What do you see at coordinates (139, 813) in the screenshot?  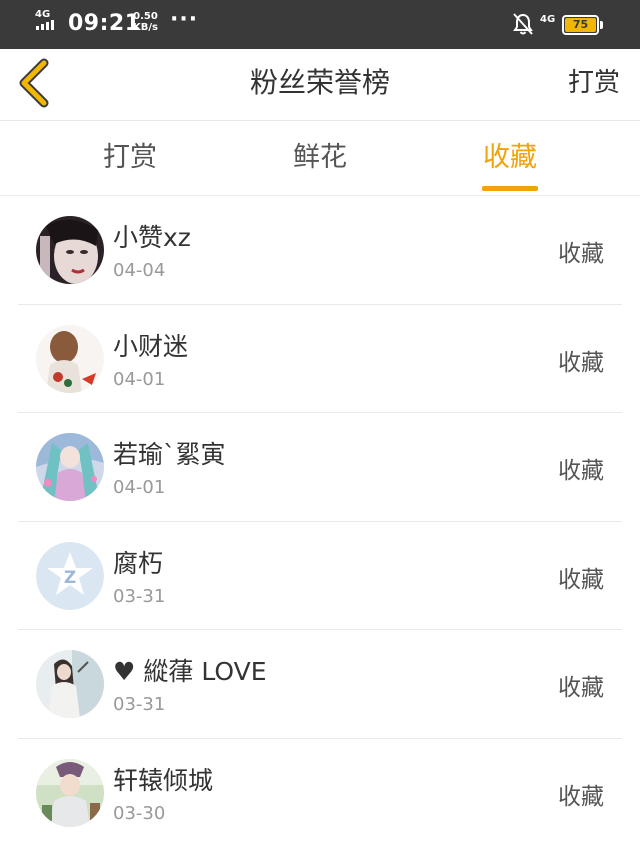 I see `fan-date: 03-30` at bounding box center [139, 813].